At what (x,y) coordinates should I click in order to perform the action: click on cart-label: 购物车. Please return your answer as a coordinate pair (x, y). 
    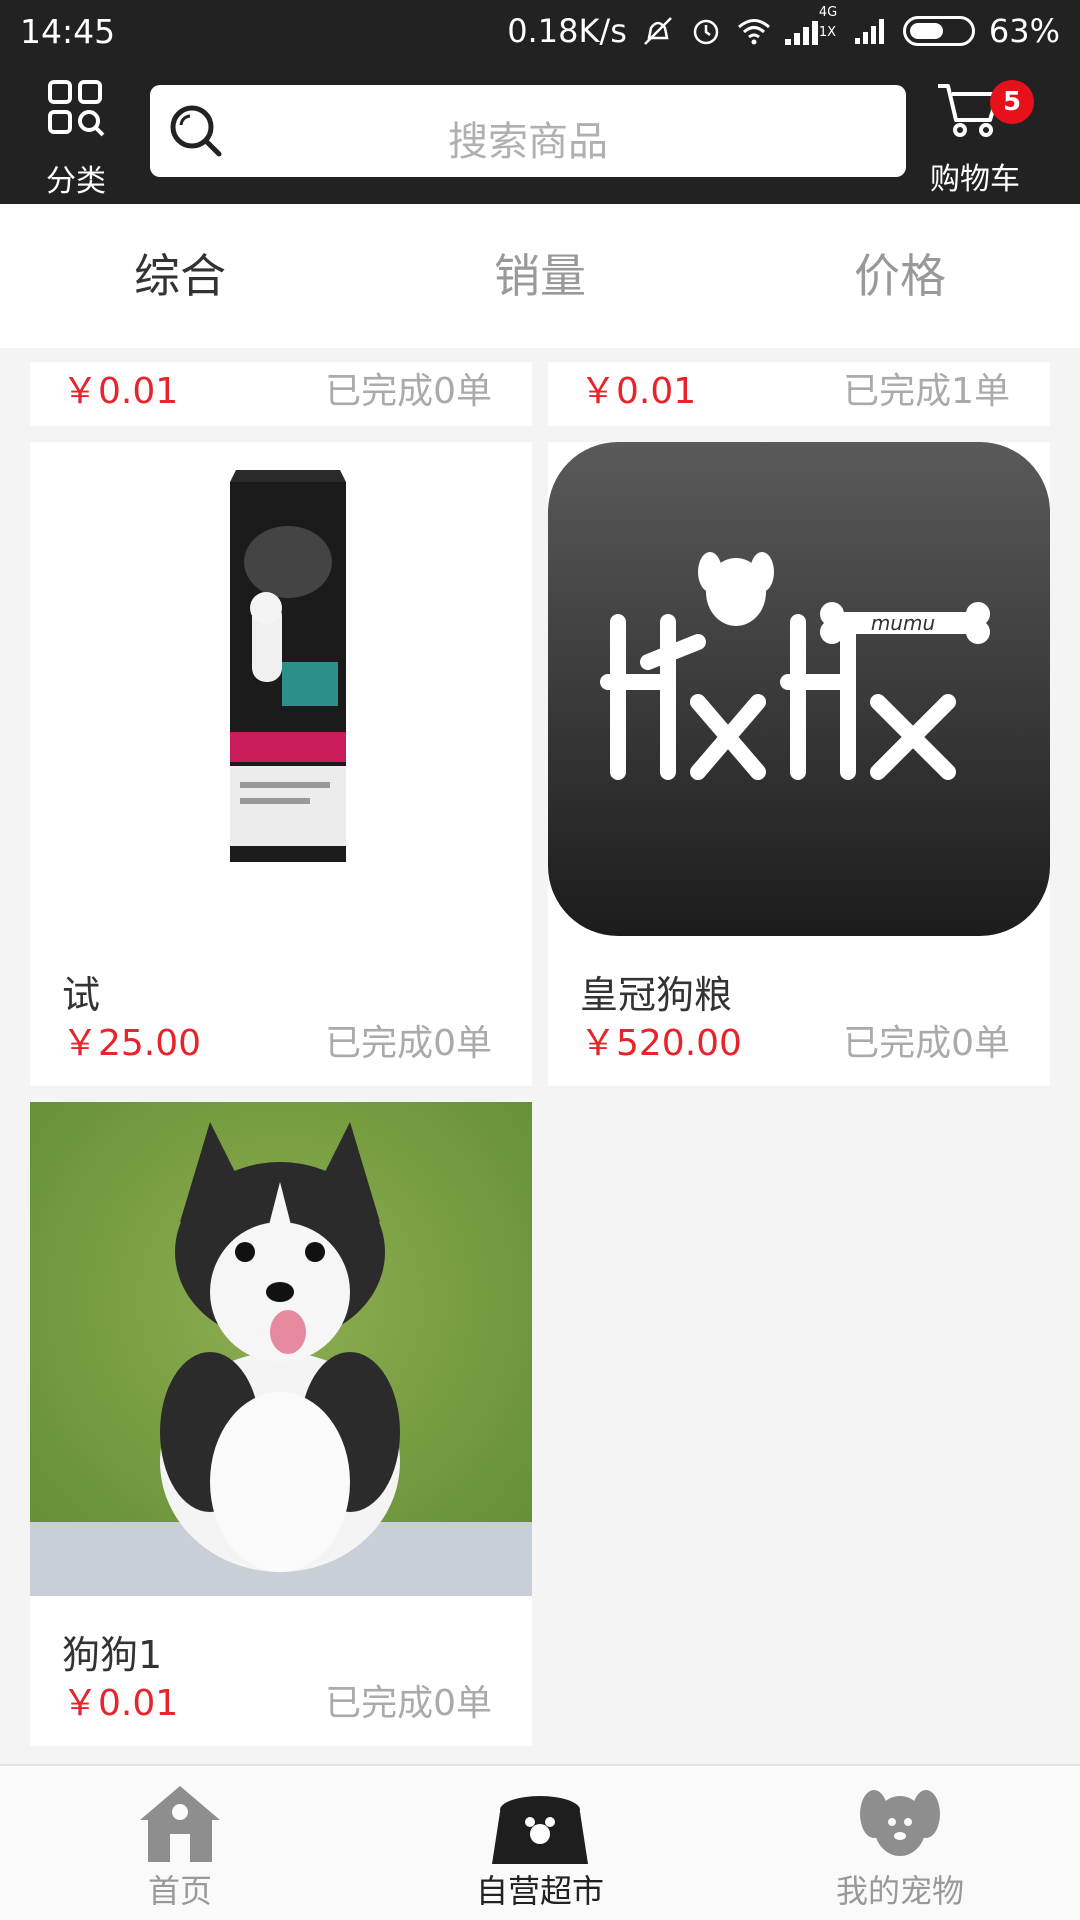
    Looking at the image, I should click on (975, 179).